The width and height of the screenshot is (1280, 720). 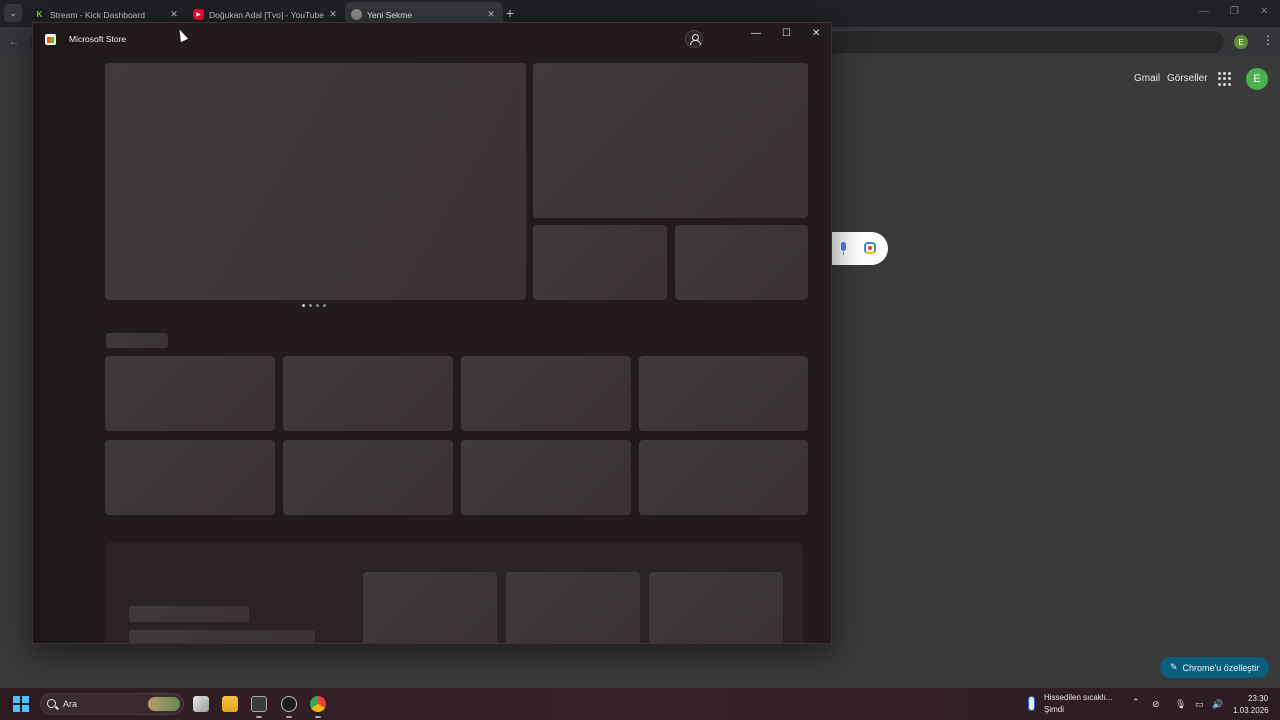 I want to click on obs-icon, so click(x=289, y=704).